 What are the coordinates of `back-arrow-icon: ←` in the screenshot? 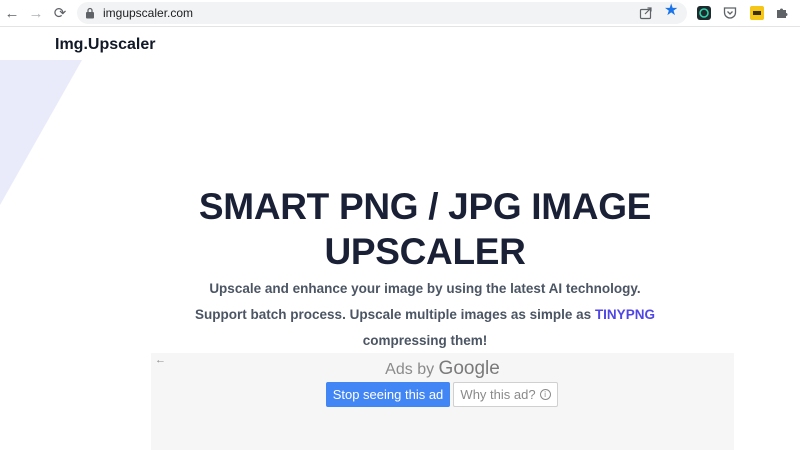 It's located at (12, 13).